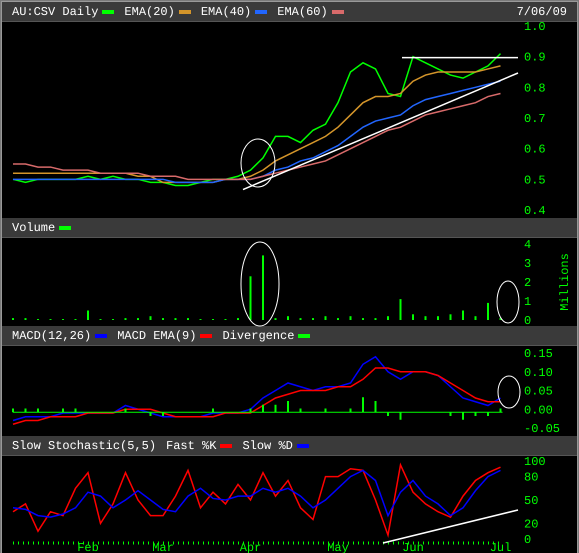  I want to click on legend-label: MACD(12,26), so click(52, 336).